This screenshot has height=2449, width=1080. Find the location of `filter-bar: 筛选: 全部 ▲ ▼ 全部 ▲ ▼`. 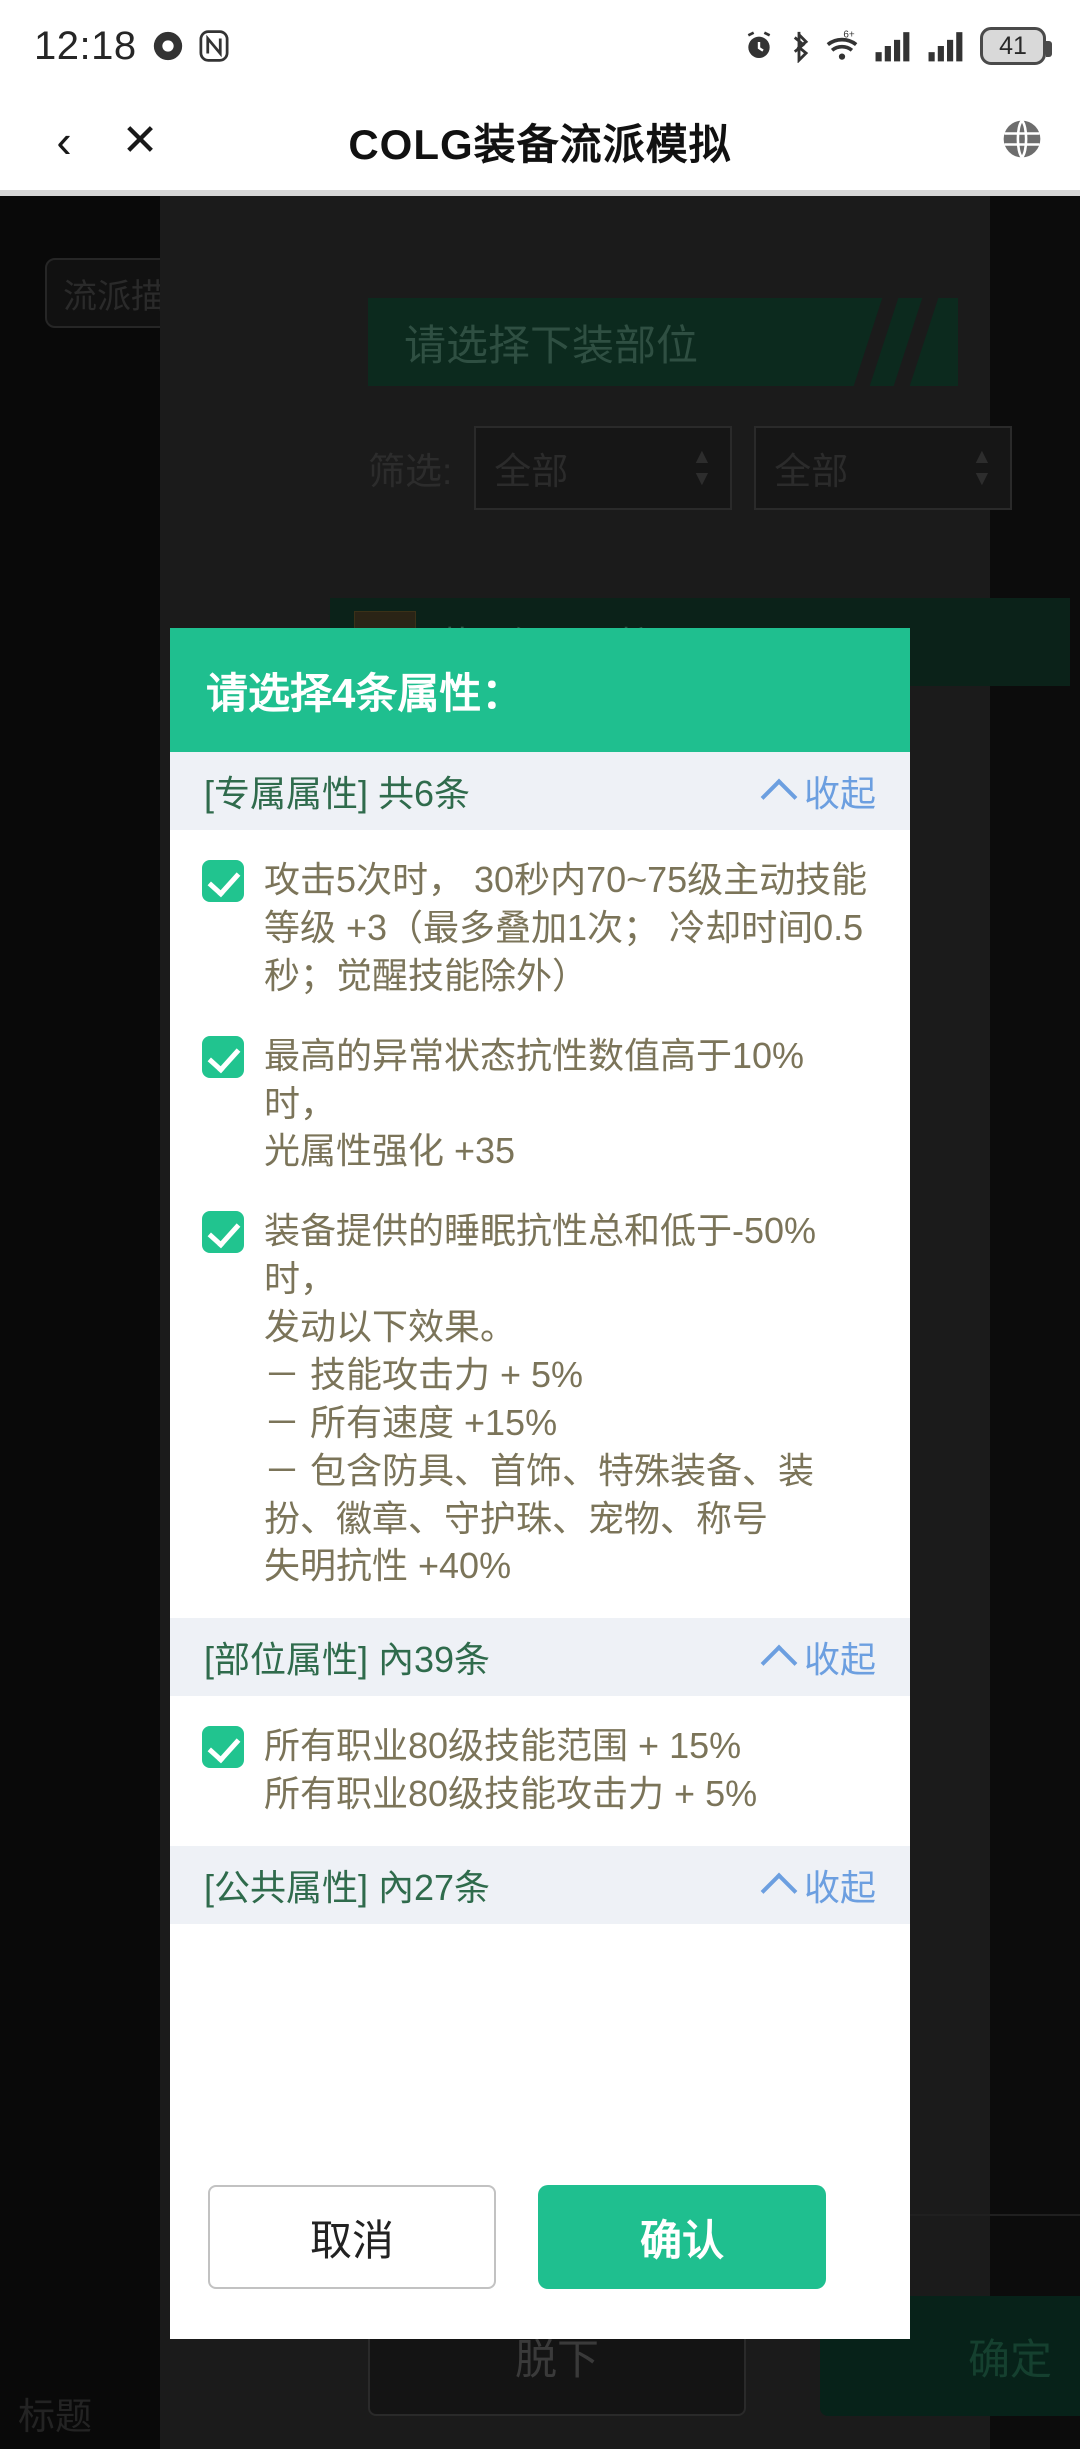

filter-bar: 筛选: 全部 ▲ ▼ 全部 ▲ ▼ is located at coordinates (724, 468).